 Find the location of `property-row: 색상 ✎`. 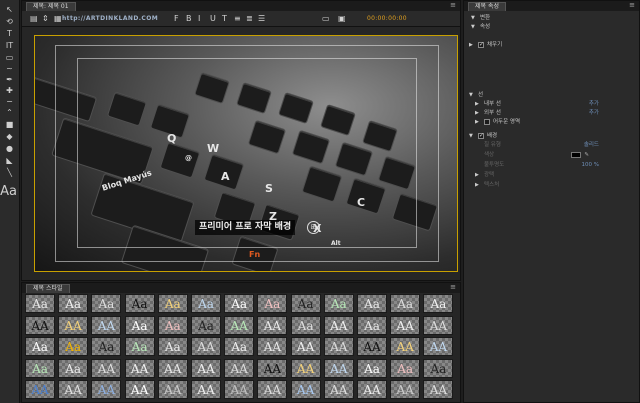

property-row: 색상 ✎ is located at coordinates (551, 155).